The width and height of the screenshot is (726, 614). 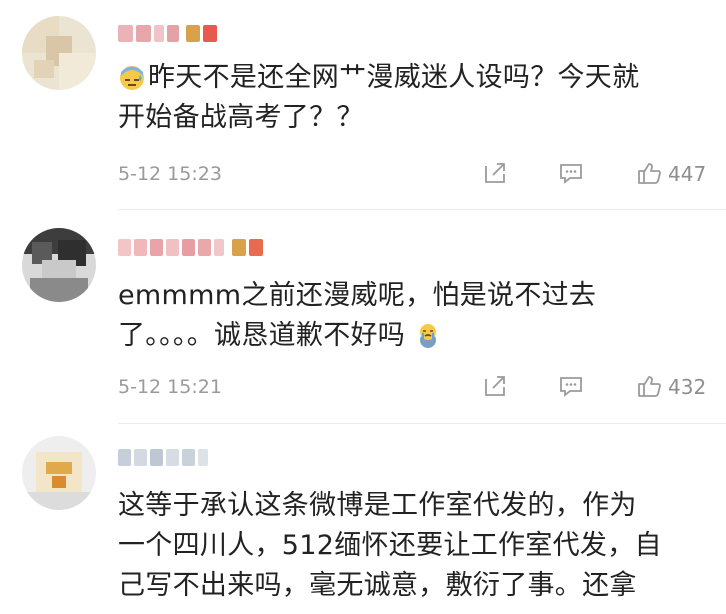 What do you see at coordinates (687, 387) in the screenshot?
I see `like-count: 432` at bounding box center [687, 387].